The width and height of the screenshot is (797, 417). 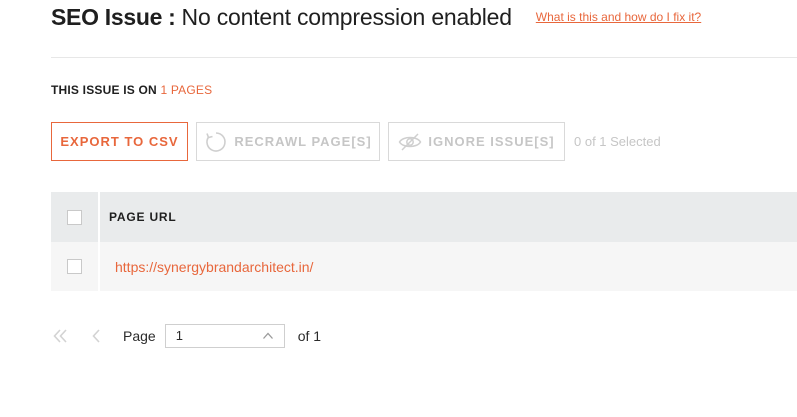 What do you see at coordinates (346, 17) in the screenshot?
I see `issue-title-value: No content compression enabled` at bounding box center [346, 17].